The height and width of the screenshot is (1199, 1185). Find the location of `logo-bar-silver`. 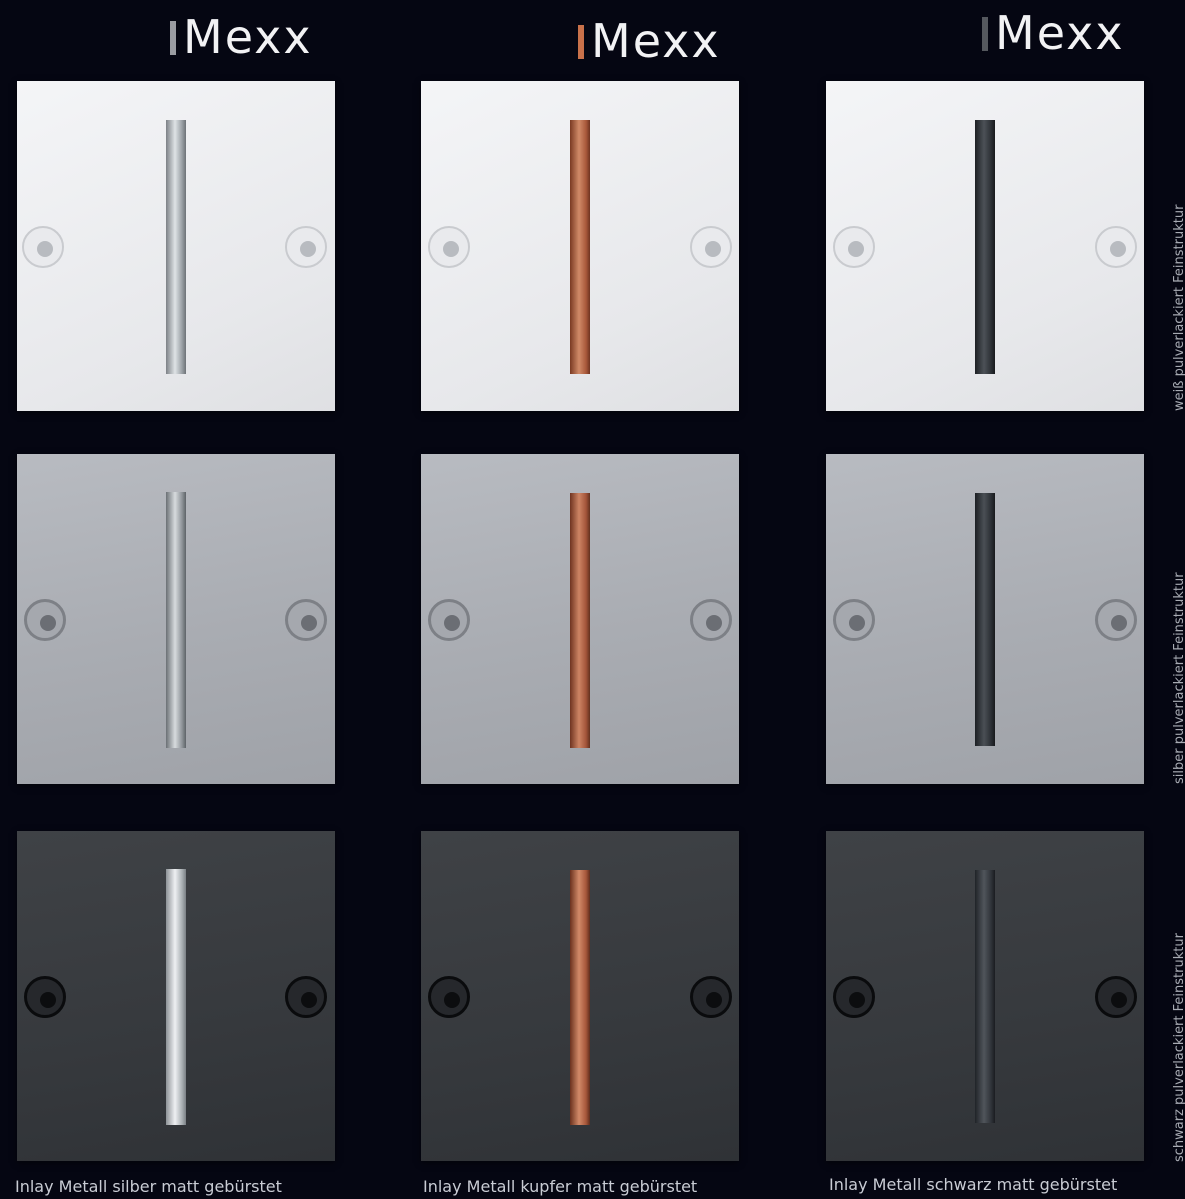

logo-bar-silver is located at coordinates (173, 38).